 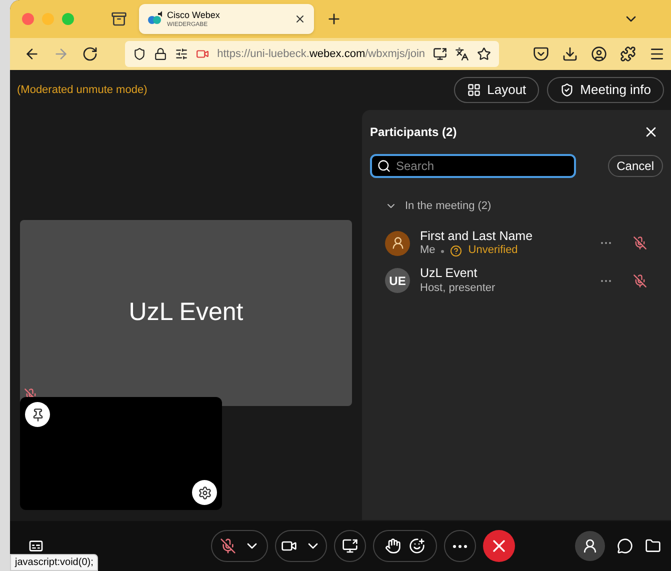 What do you see at coordinates (570, 54) in the screenshot?
I see `download-icon` at bounding box center [570, 54].